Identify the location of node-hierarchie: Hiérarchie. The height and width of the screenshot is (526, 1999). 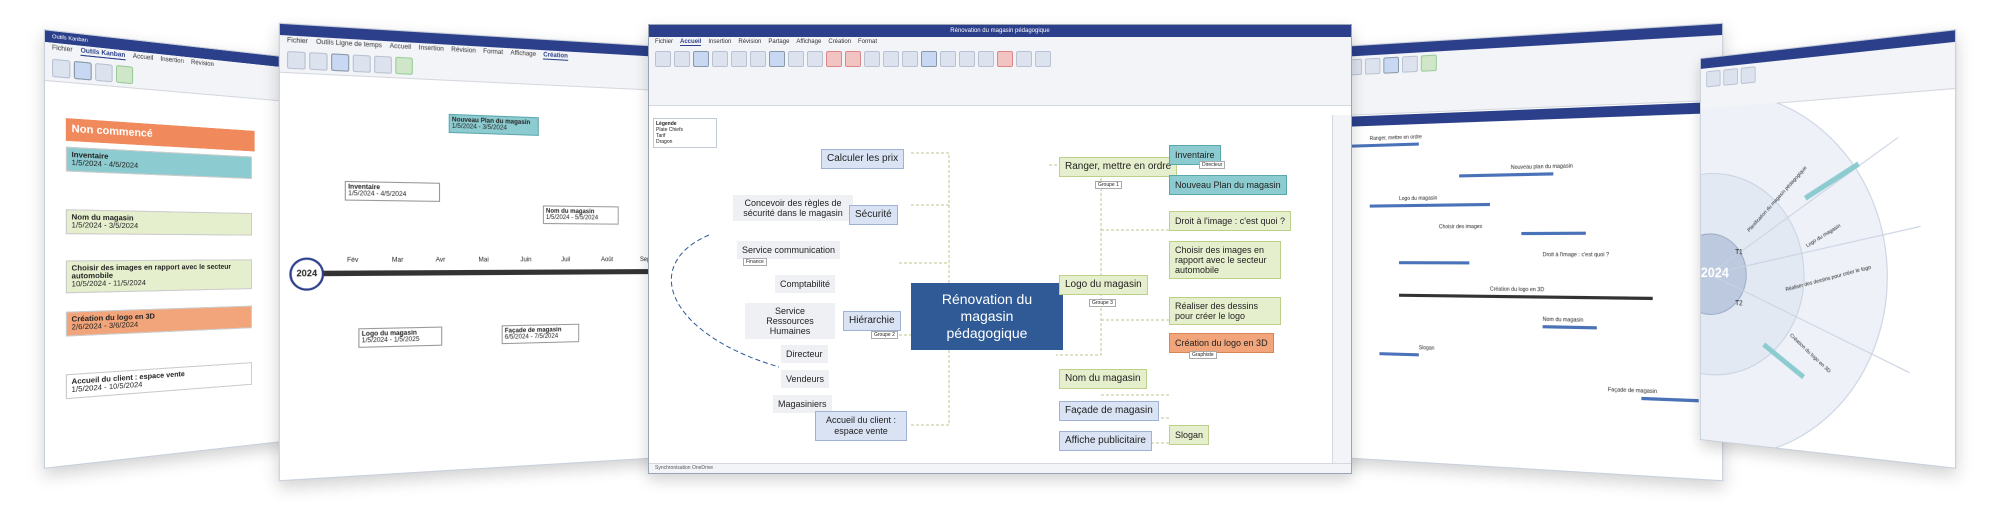
(872, 321).